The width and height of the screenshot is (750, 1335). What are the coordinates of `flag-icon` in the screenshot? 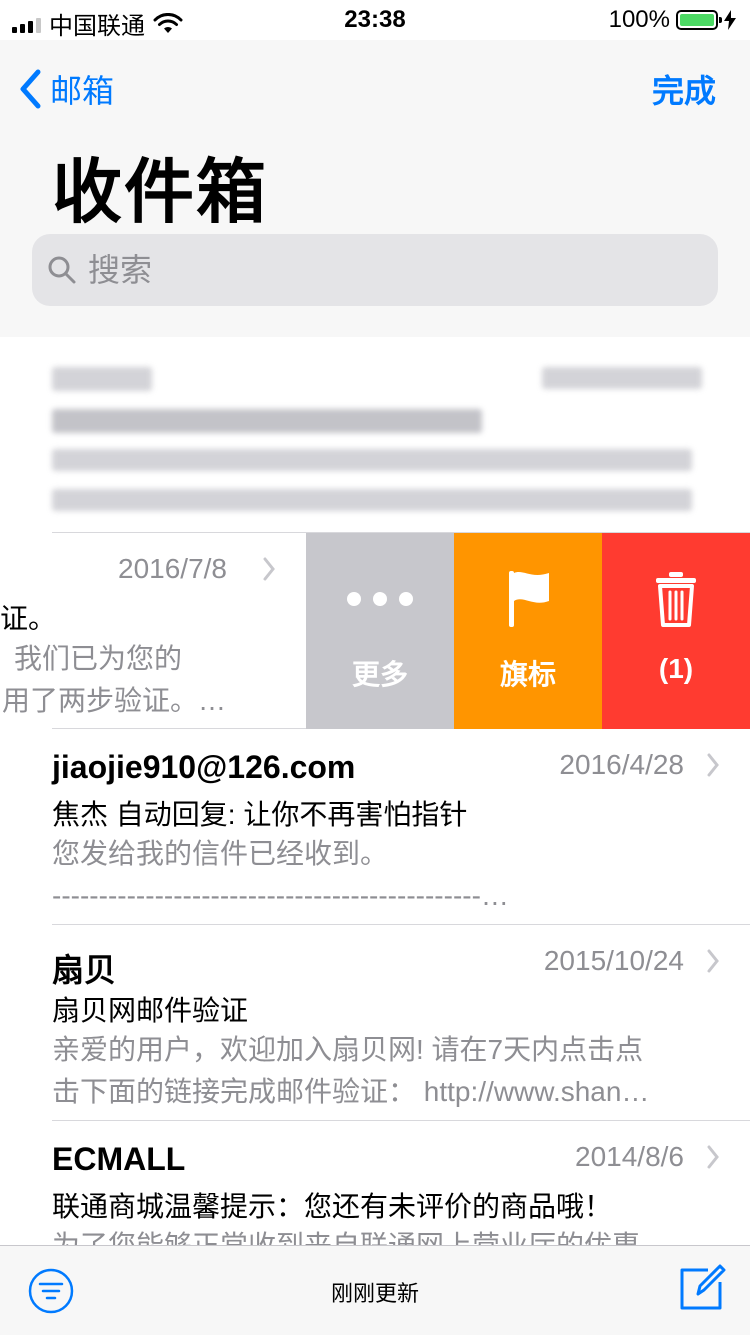 It's located at (528, 599).